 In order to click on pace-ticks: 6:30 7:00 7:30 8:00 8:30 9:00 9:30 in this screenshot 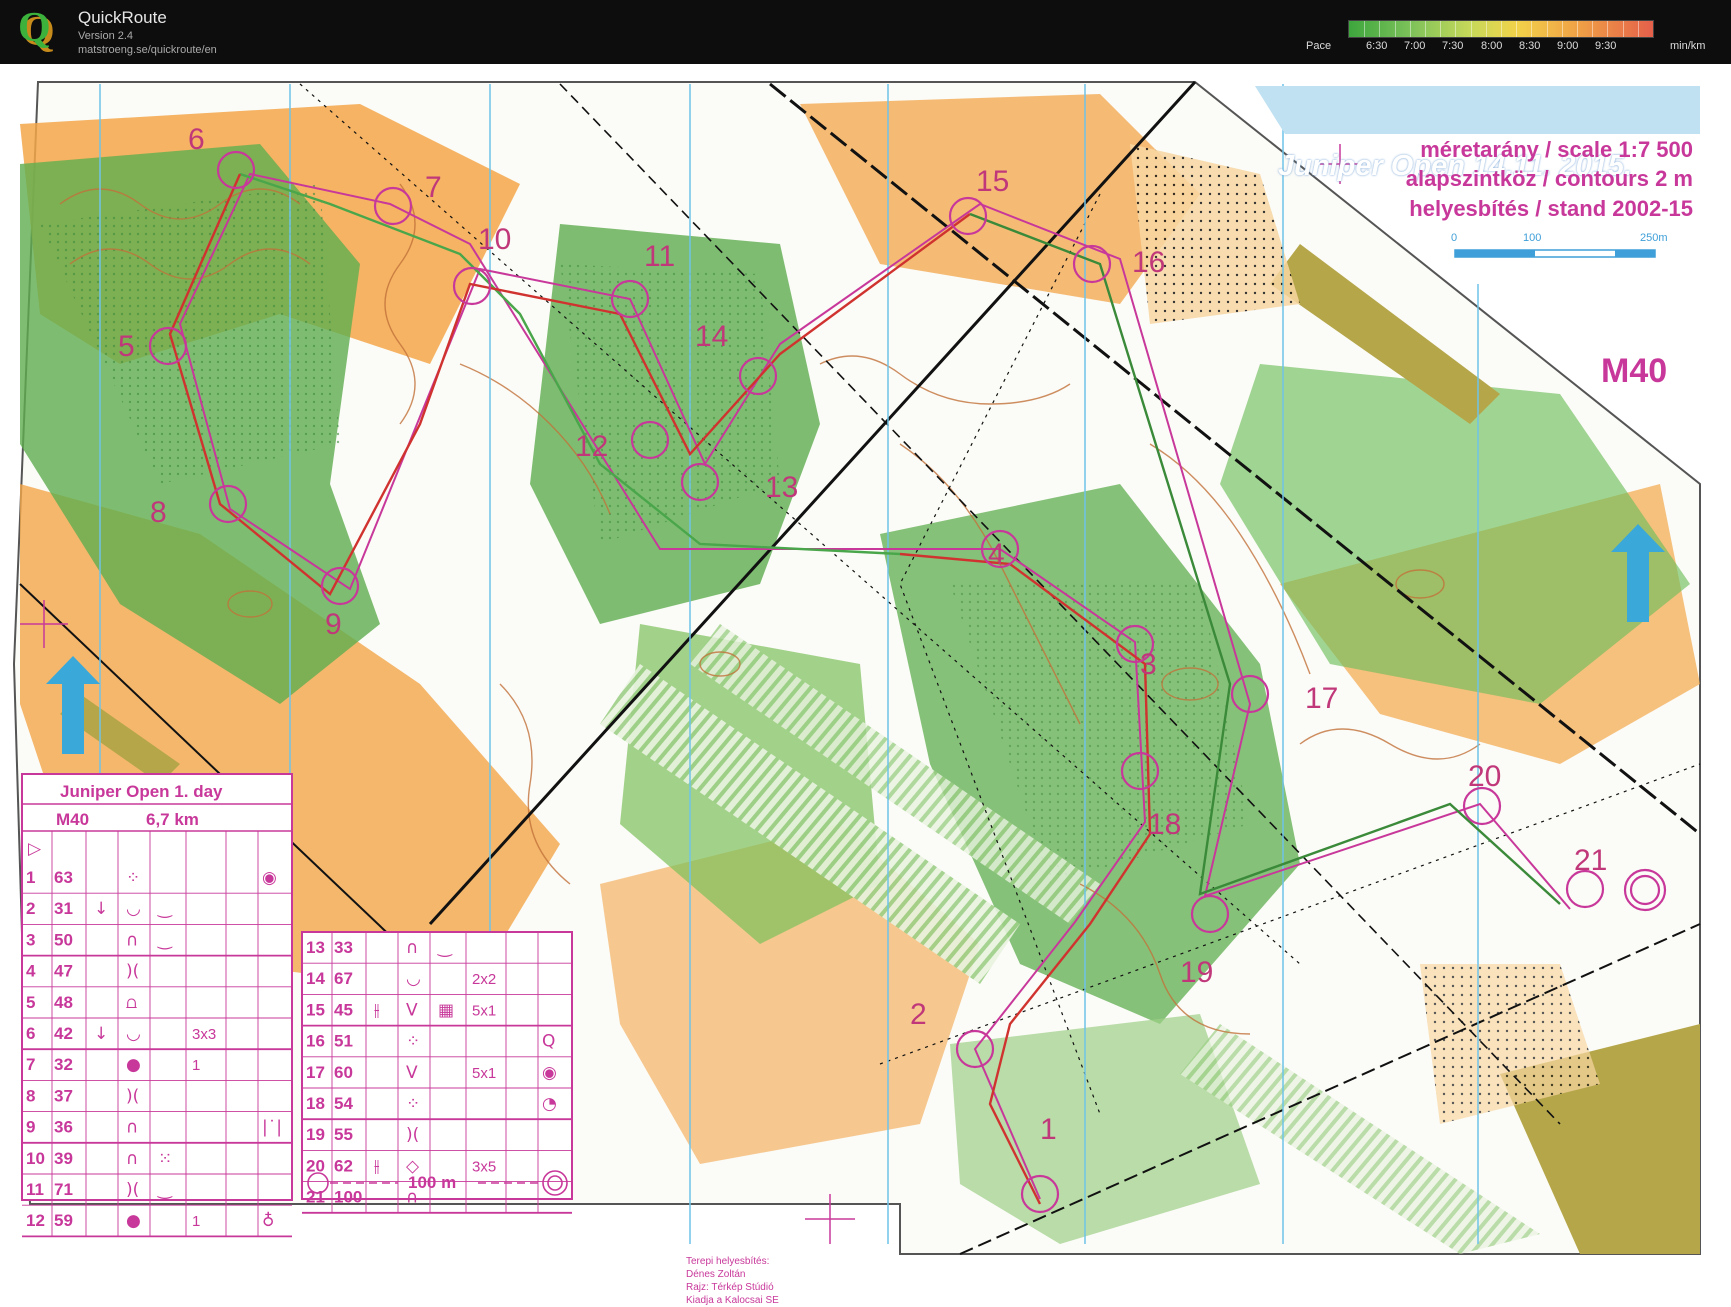, I will do `click(1516, 47)`.